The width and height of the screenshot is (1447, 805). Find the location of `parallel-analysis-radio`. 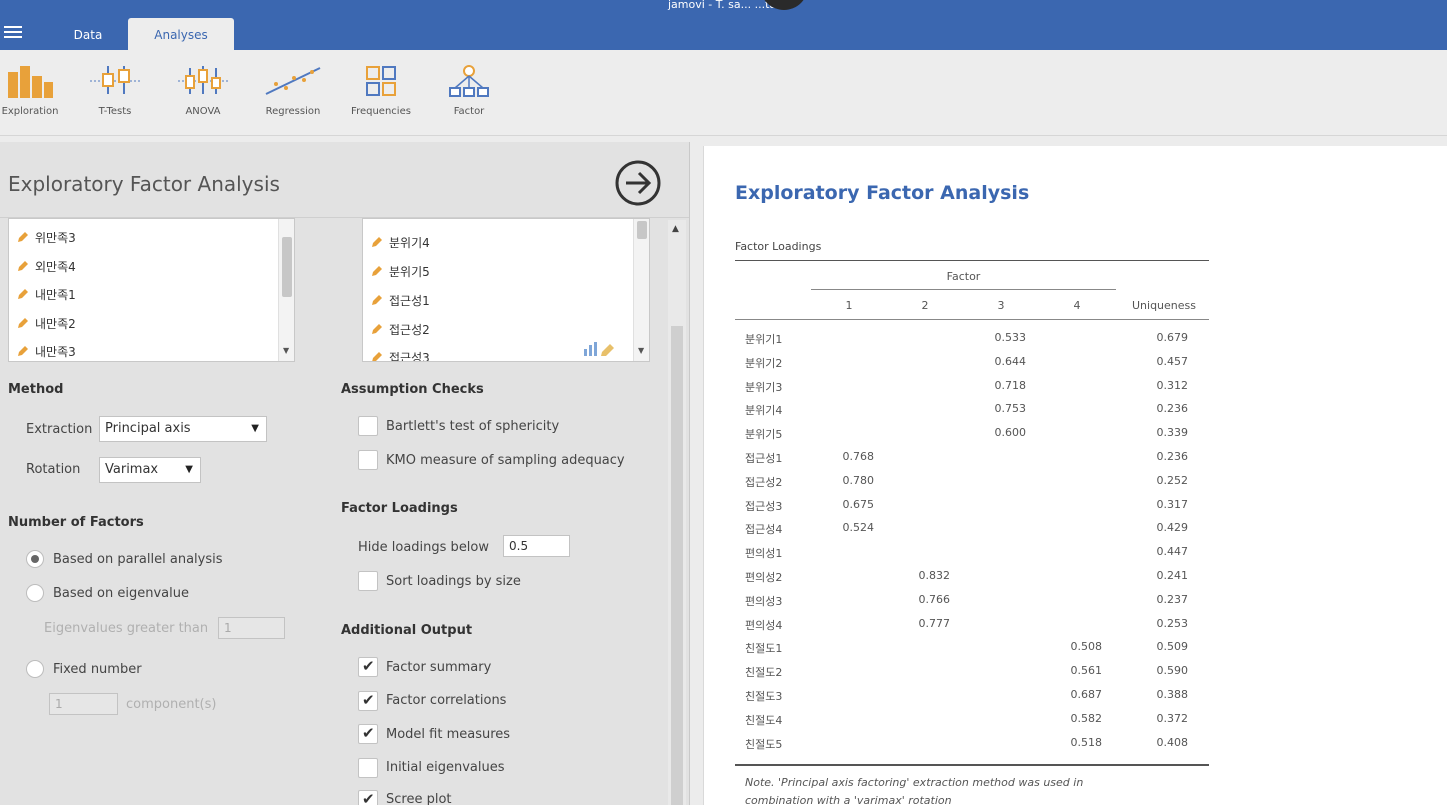

parallel-analysis-radio is located at coordinates (35, 559).